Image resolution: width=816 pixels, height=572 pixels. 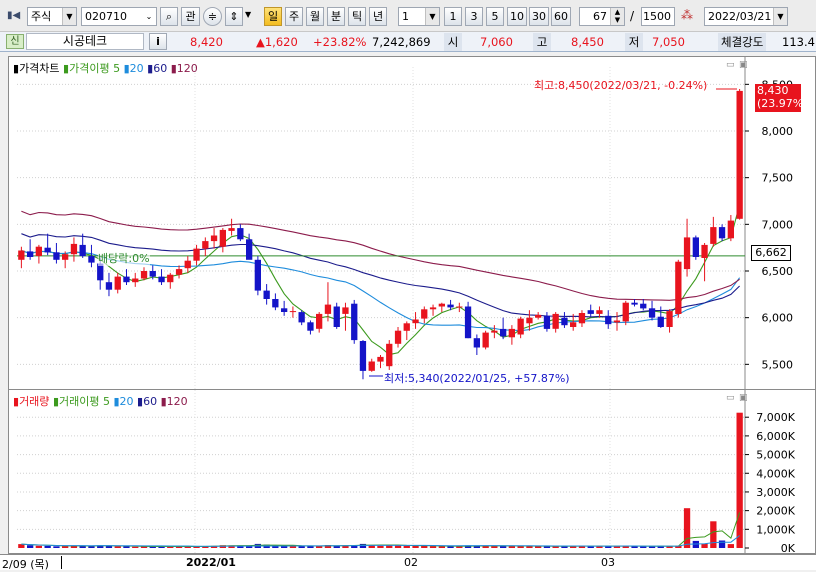 I want to click on chevron-down-icon: ⌄, so click(x=149, y=16).